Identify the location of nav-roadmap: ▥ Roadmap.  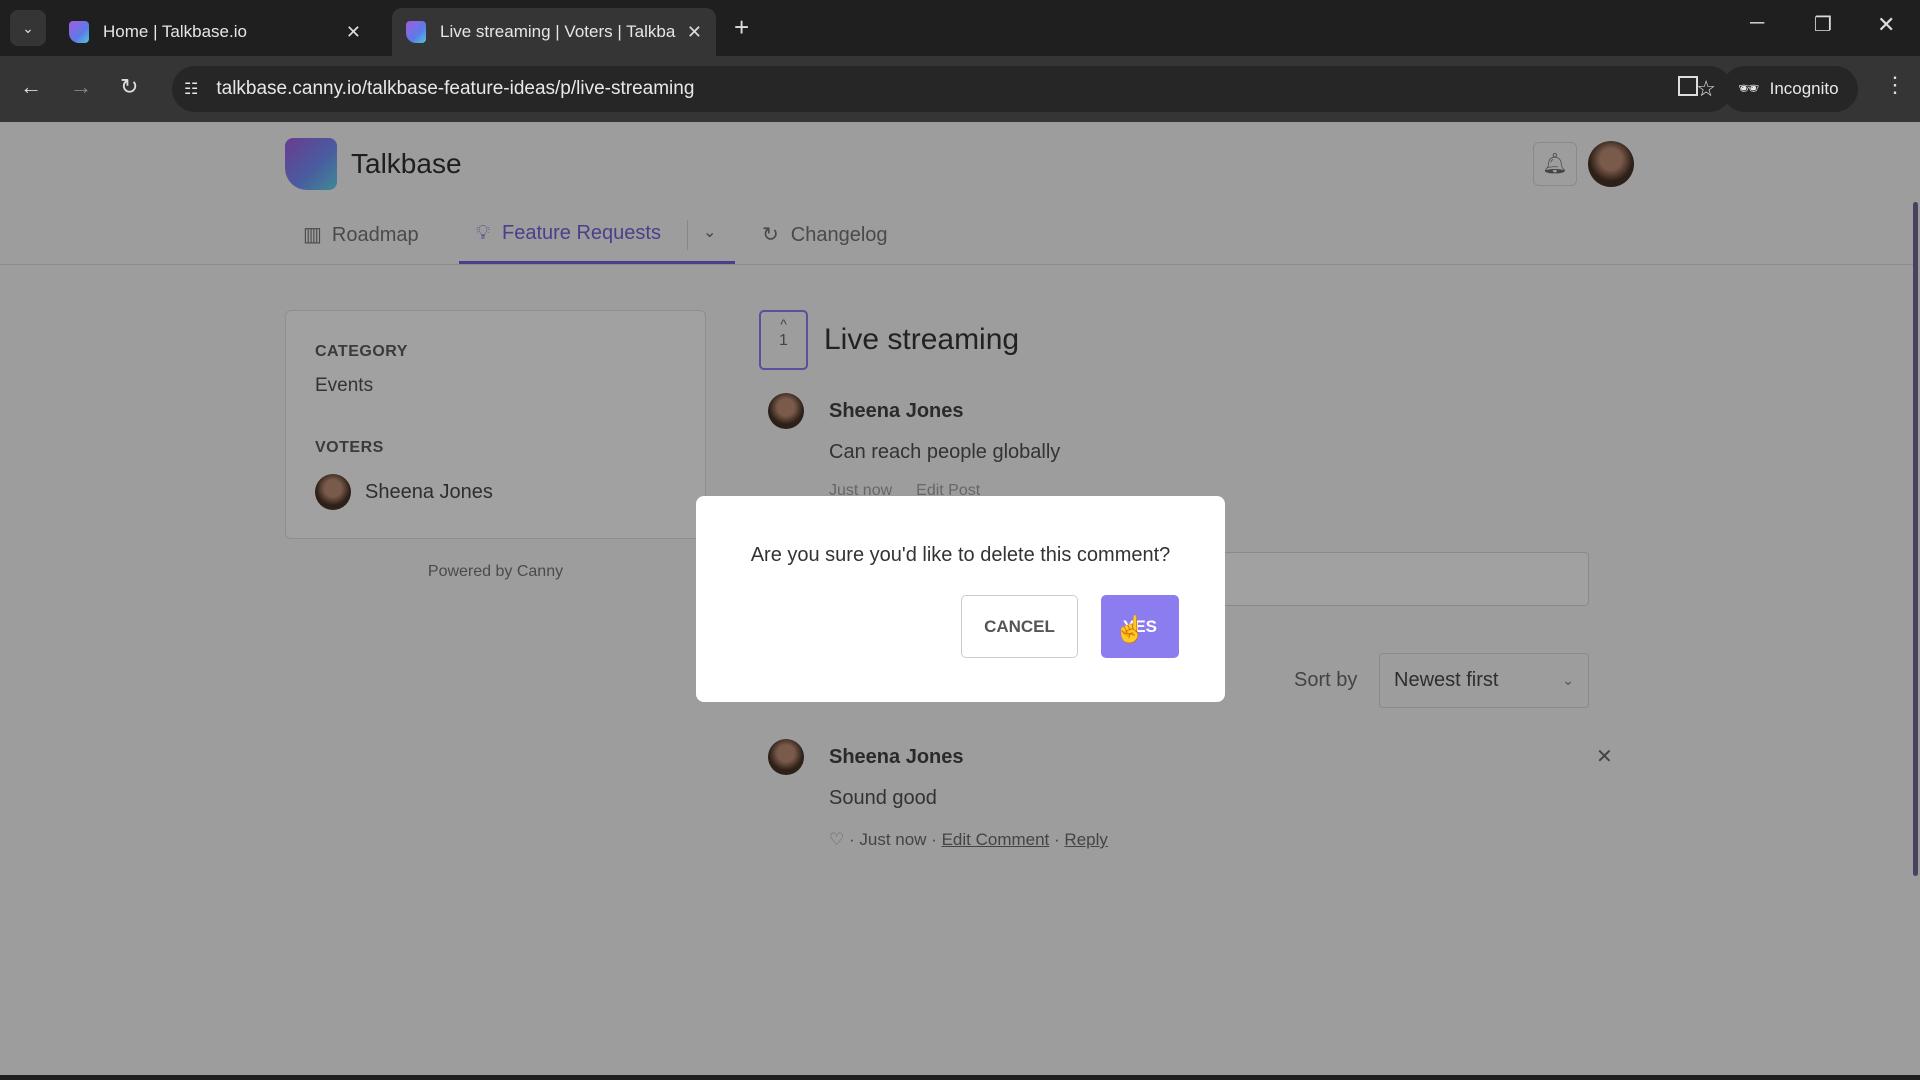
(361, 234).